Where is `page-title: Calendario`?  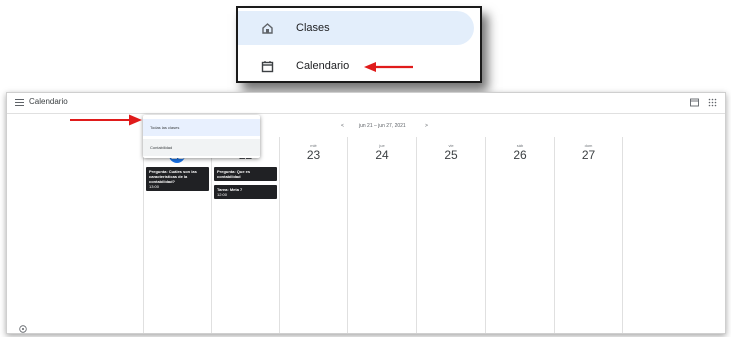 page-title: Calendario is located at coordinates (48, 101).